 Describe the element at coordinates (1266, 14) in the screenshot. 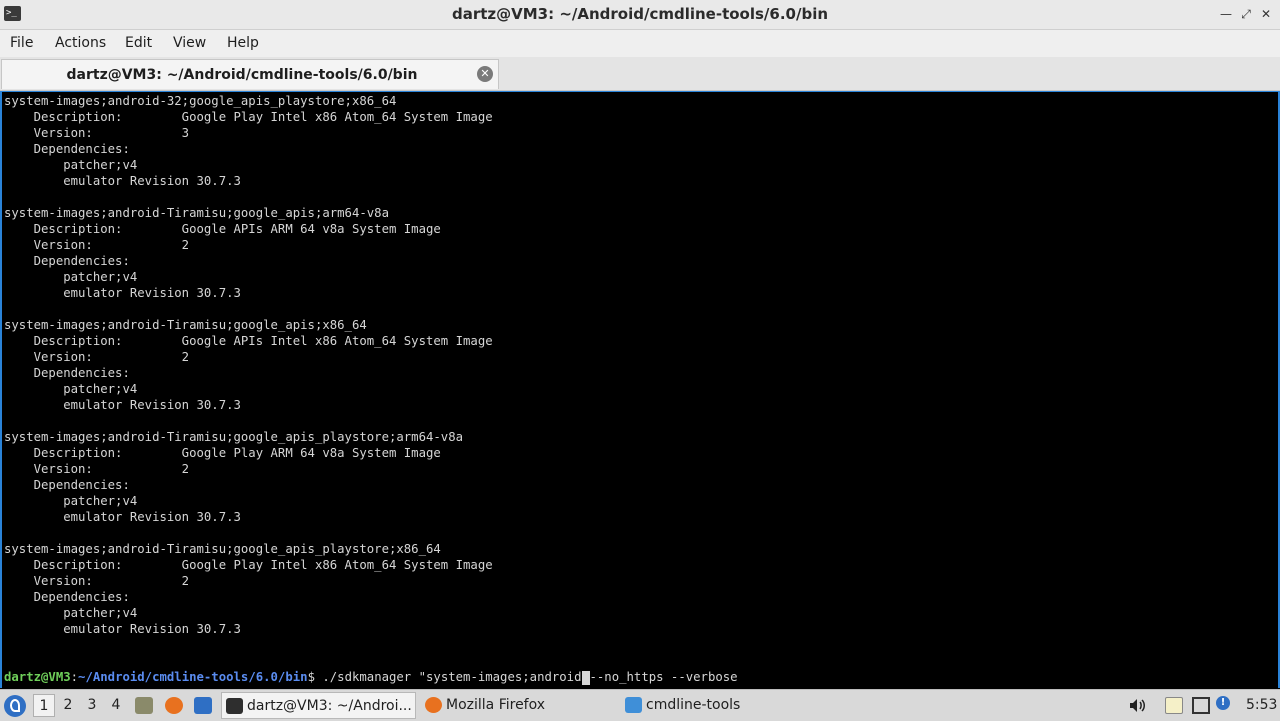

I see `close-icon: ✕` at that location.